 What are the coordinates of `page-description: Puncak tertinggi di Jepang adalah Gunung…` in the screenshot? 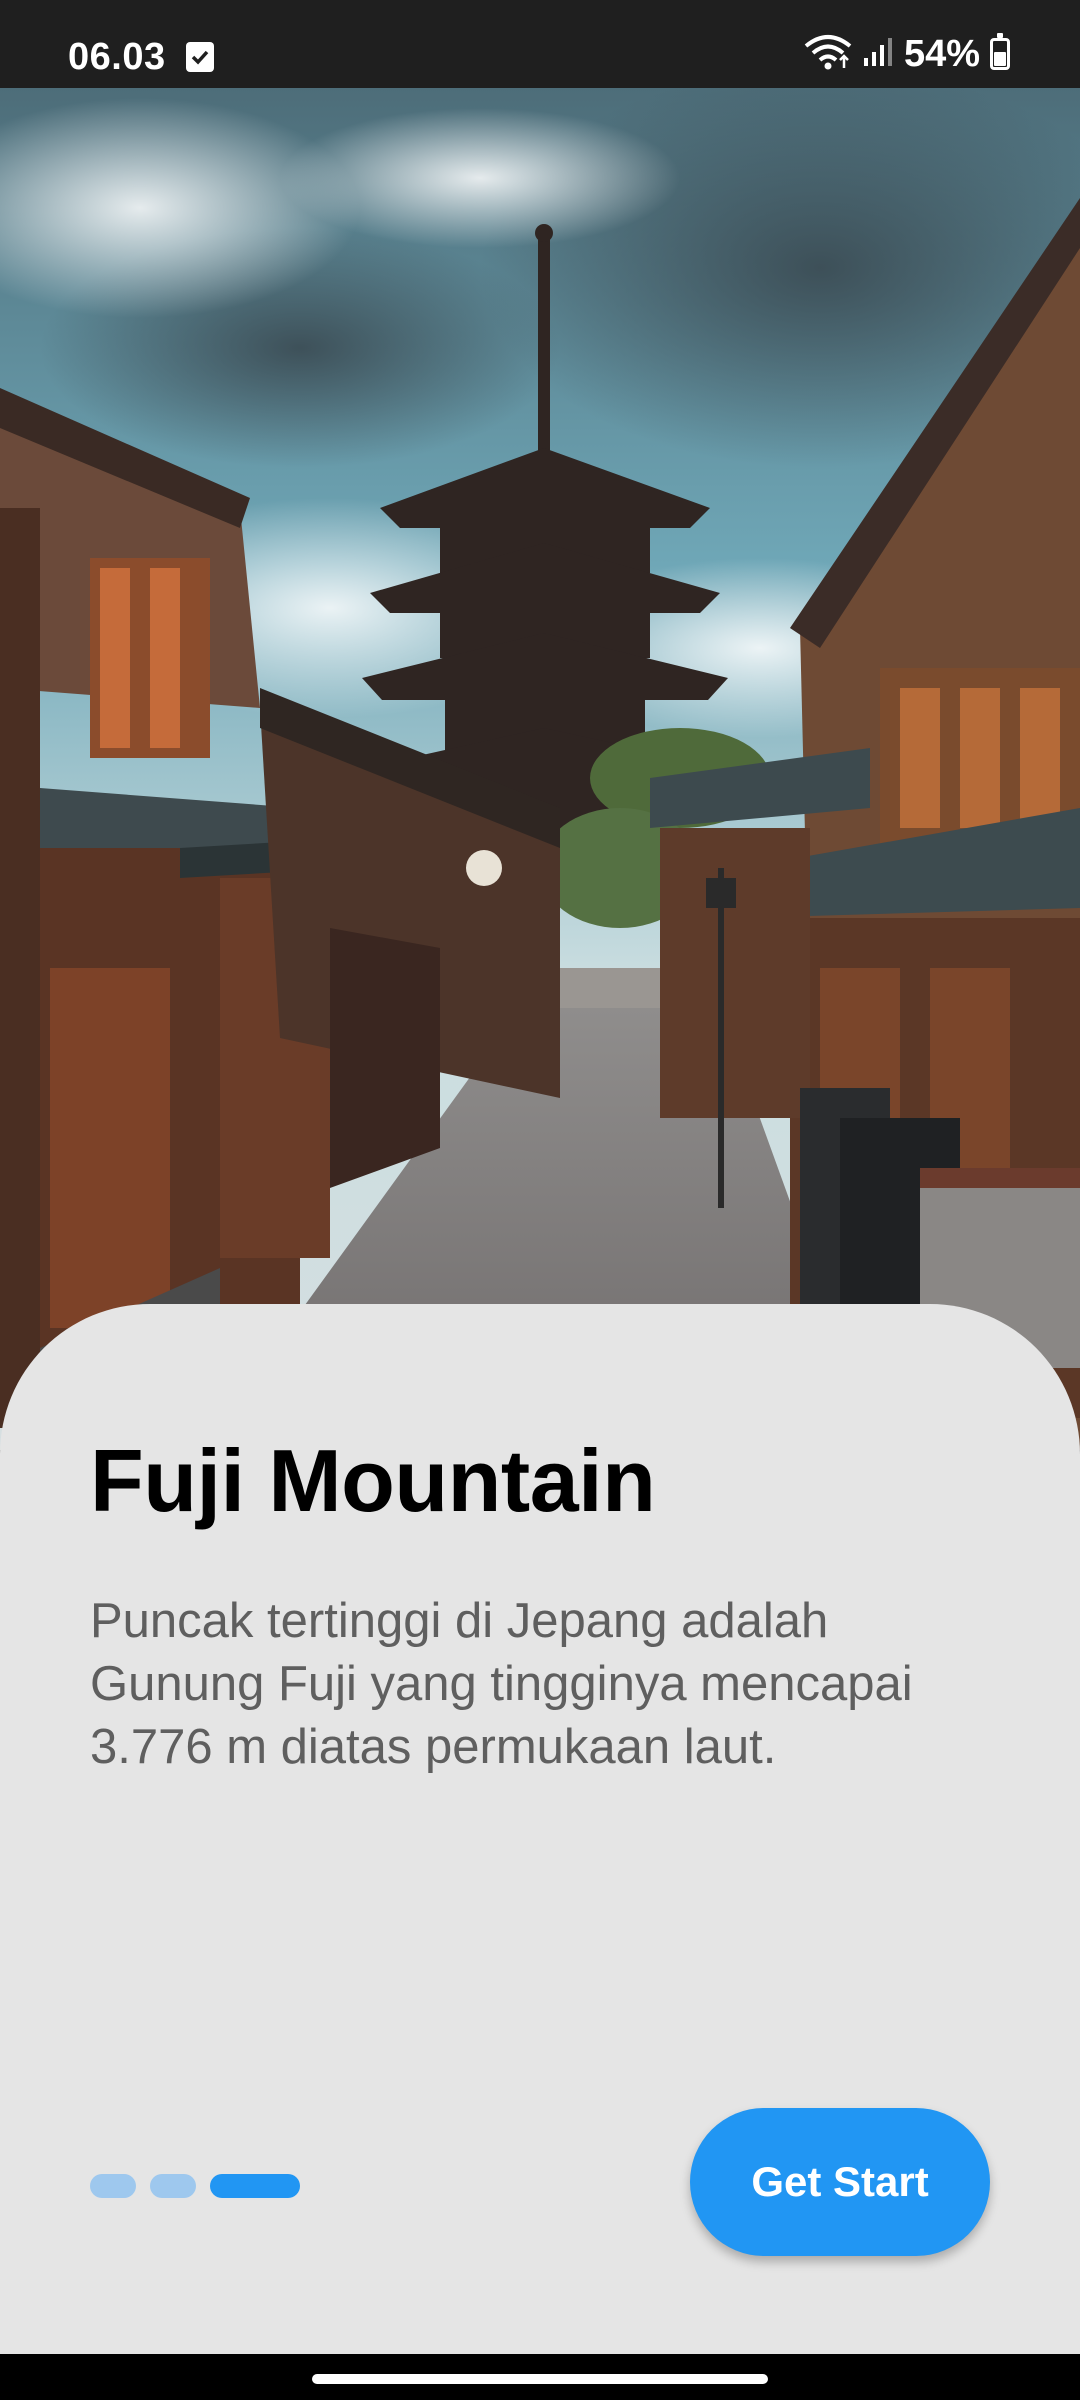 It's located at (501, 1684).